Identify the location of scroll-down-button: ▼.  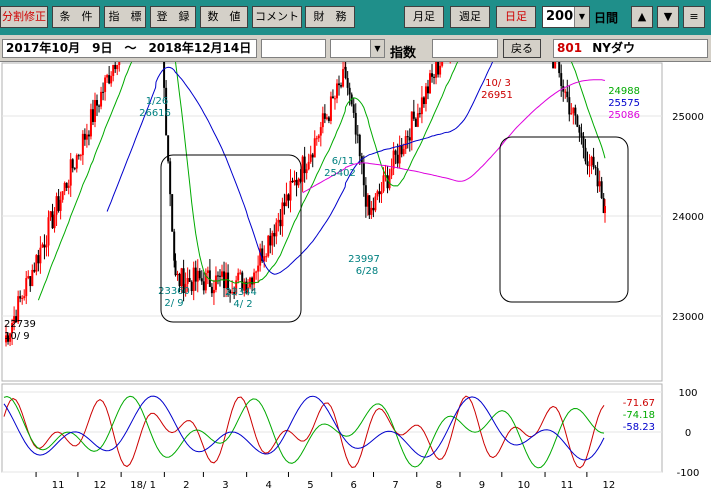
(668, 17).